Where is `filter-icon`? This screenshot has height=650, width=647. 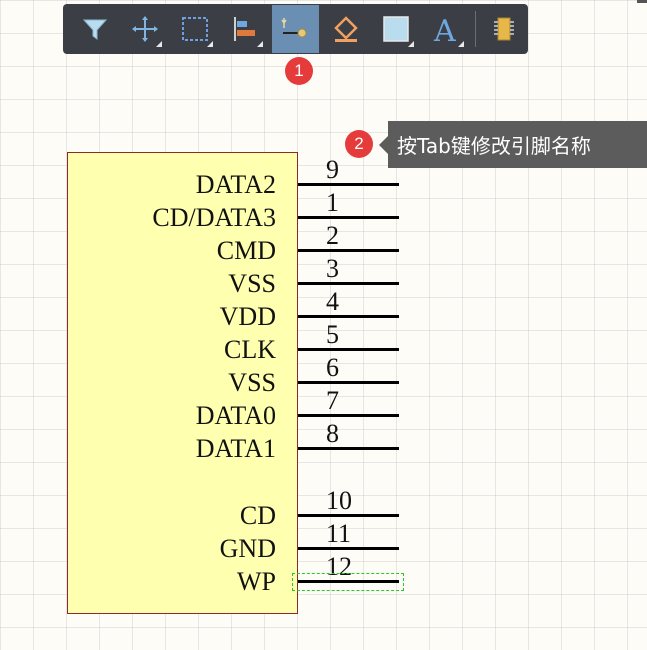 filter-icon is located at coordinates (94, 29).